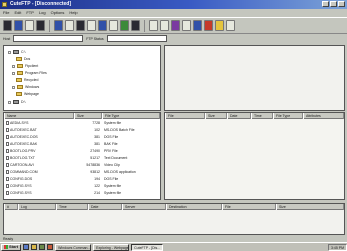 The image size is (347, 251). What do you see at coordinates (288, 116) in the screenshot?
I see `column-header-filetype: File Type` at bounding box center [288, 116].